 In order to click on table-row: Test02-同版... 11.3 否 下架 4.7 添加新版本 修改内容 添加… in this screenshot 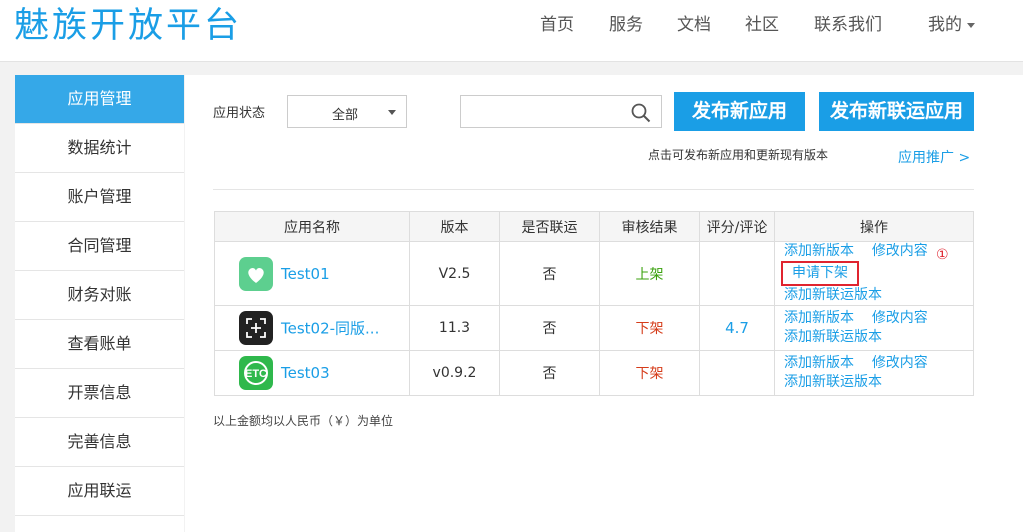, I will do `click(594, 328)`.